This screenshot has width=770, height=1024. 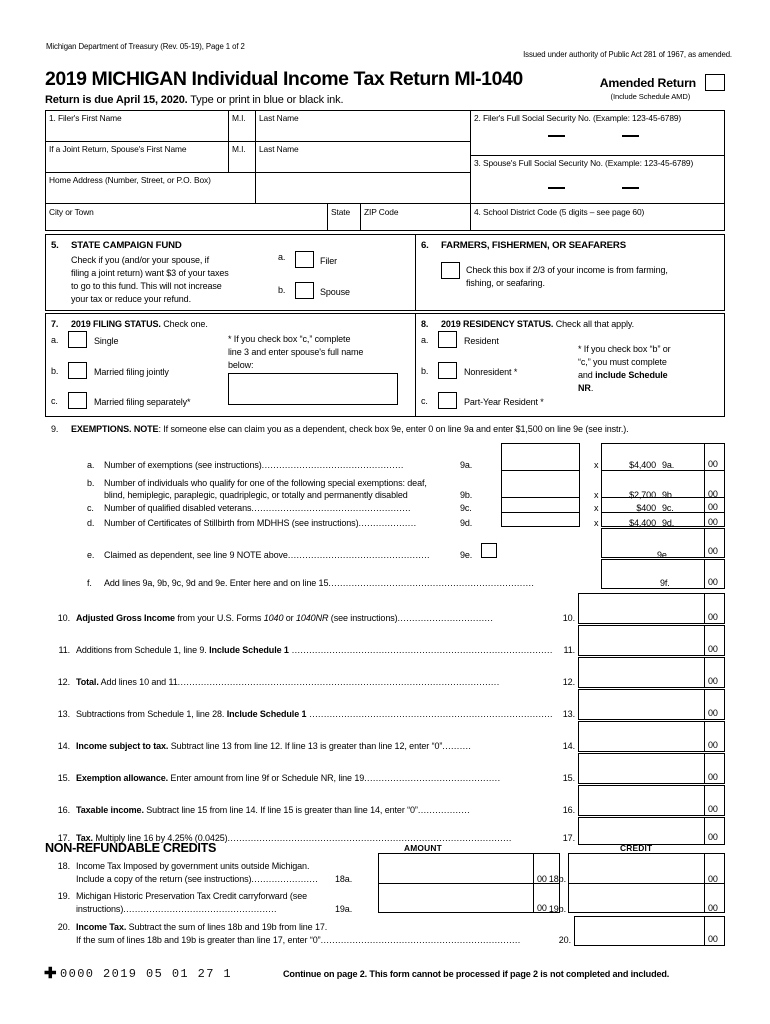 I want to click on line-13-amount-input, so click(x=641, y=704).